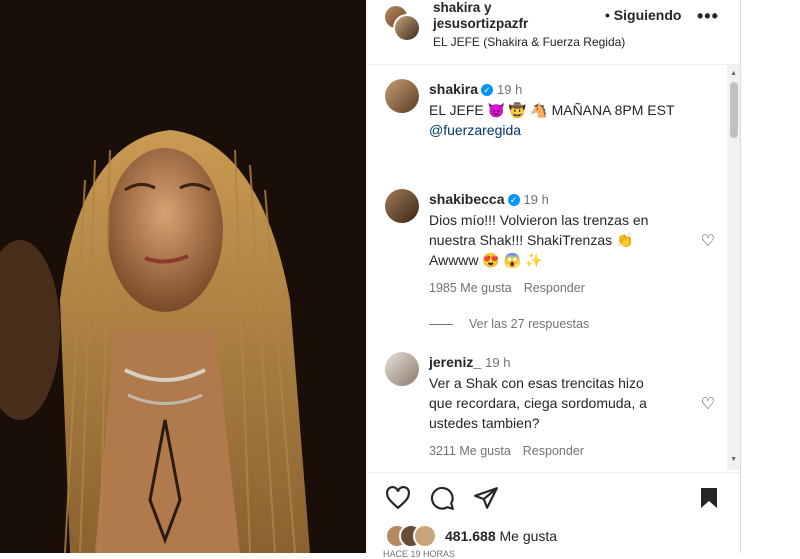  I want to click on comment-text-line: Ver a Shak con esas trencitas hizo, so click(536, 383).